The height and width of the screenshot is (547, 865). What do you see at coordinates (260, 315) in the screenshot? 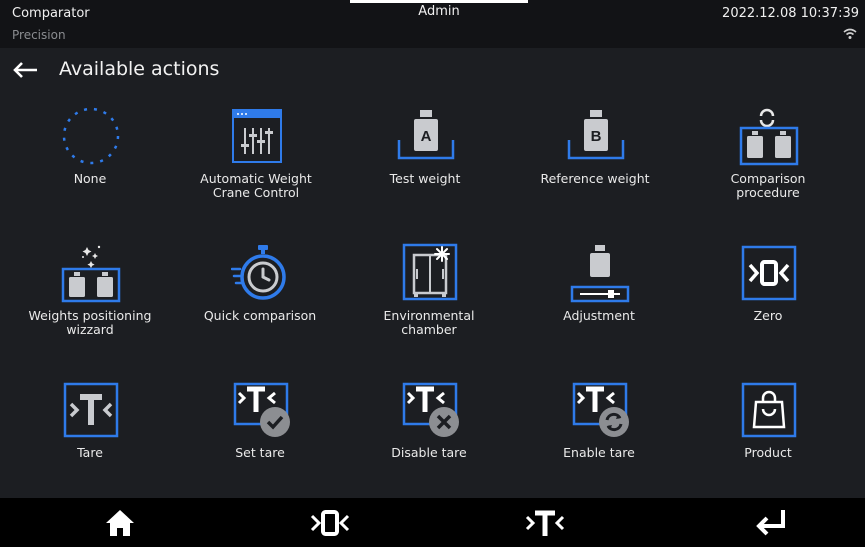
I see `action-label: Quick comparison` at bounding box center [260, 315].